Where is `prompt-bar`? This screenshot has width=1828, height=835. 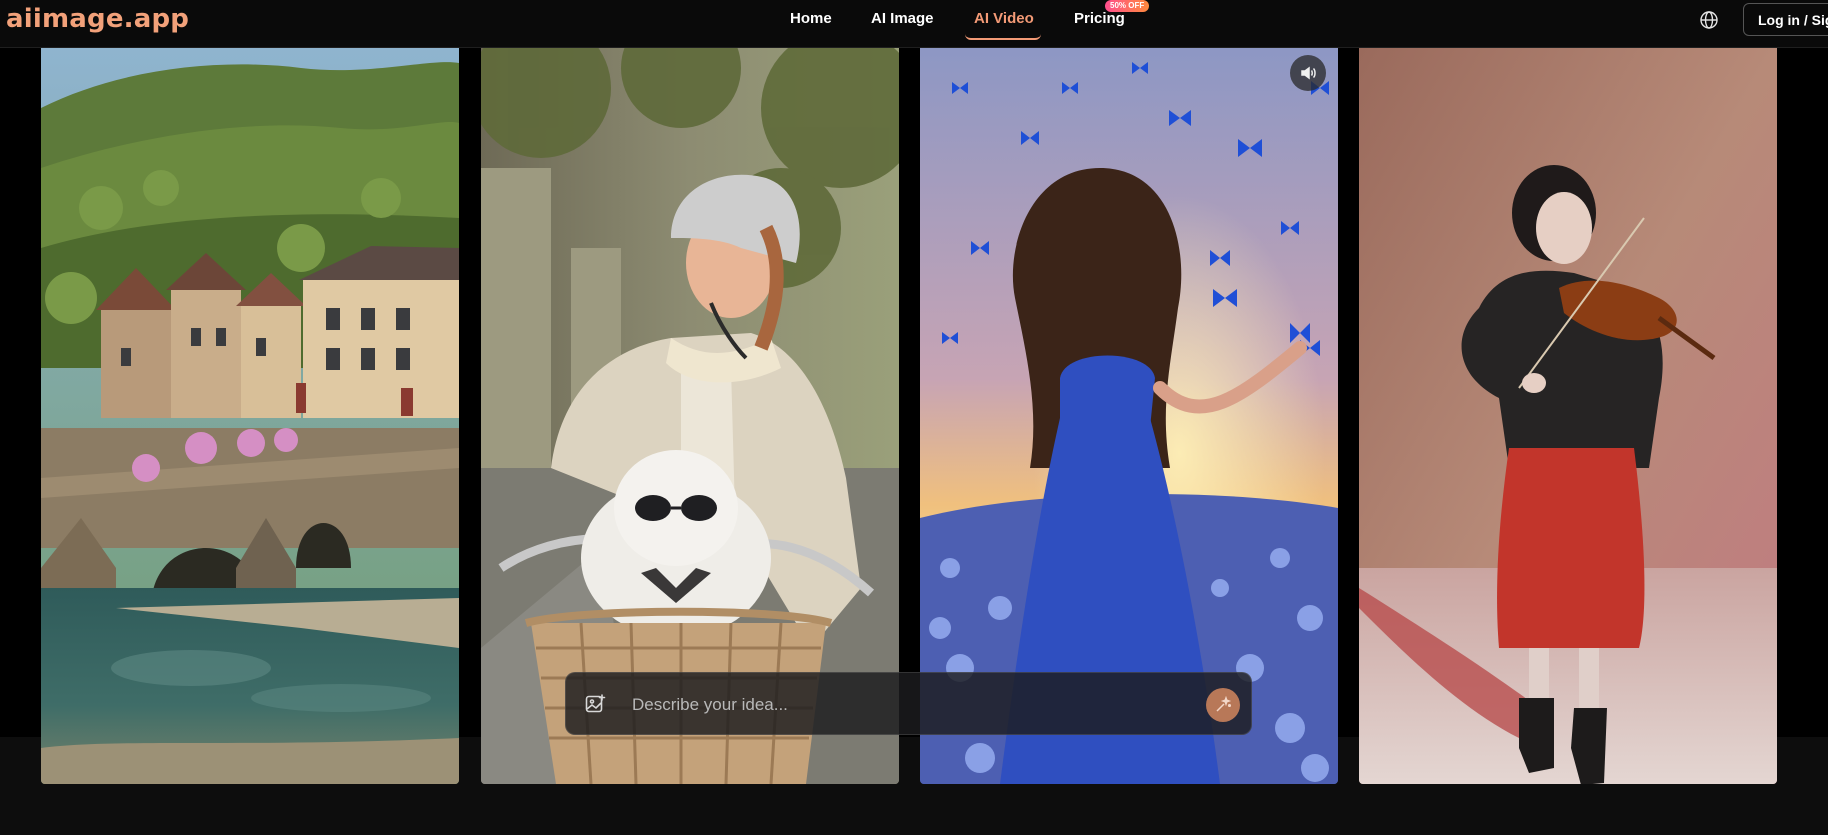 prompt-bar is located at coordinates (908, 703).